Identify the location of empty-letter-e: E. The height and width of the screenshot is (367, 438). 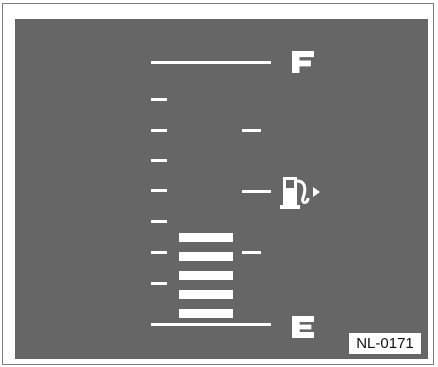
(303, 327).